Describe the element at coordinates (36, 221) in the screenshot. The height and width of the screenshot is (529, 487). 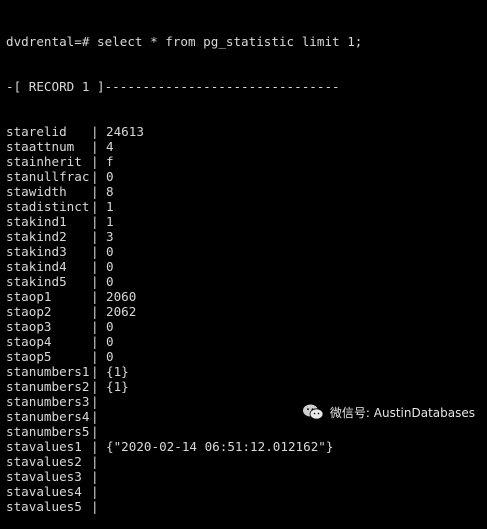
I see `field-name: stakind1` at that location.